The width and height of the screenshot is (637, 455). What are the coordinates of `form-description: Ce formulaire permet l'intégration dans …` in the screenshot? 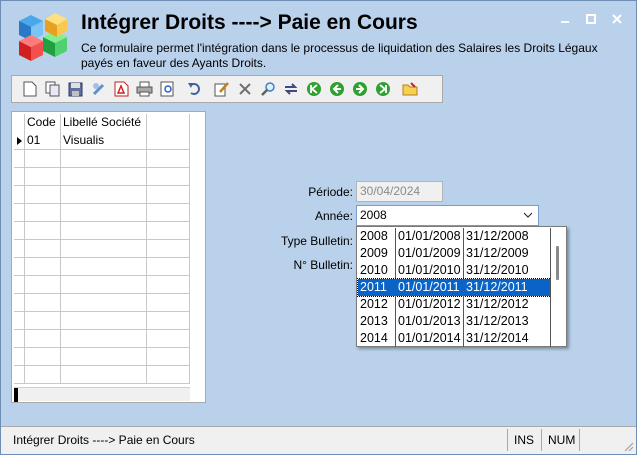 It's located at (339, 55).